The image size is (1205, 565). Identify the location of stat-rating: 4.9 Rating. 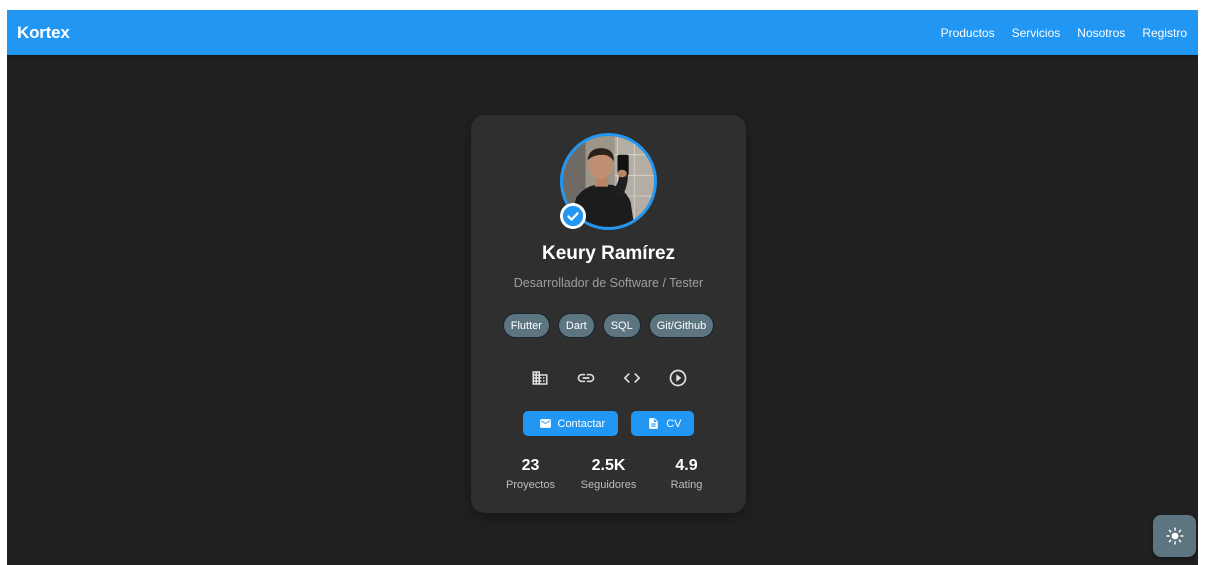
(687, 473).